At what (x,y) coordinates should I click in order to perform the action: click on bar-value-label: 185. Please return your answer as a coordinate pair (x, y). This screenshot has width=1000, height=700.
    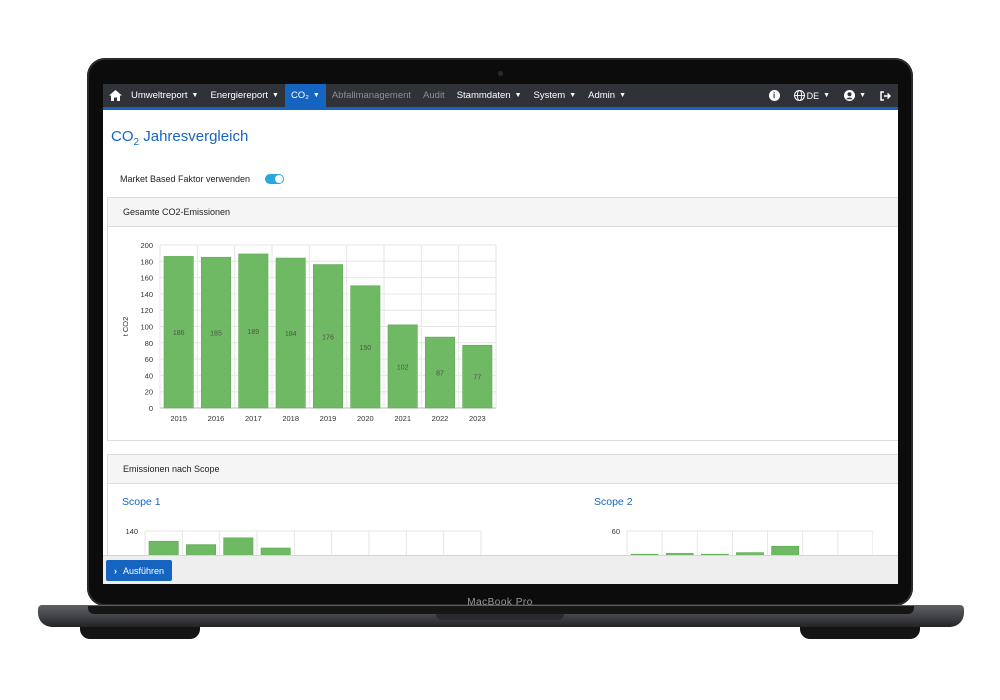
    Looking at the image, I should click on (216, 334).